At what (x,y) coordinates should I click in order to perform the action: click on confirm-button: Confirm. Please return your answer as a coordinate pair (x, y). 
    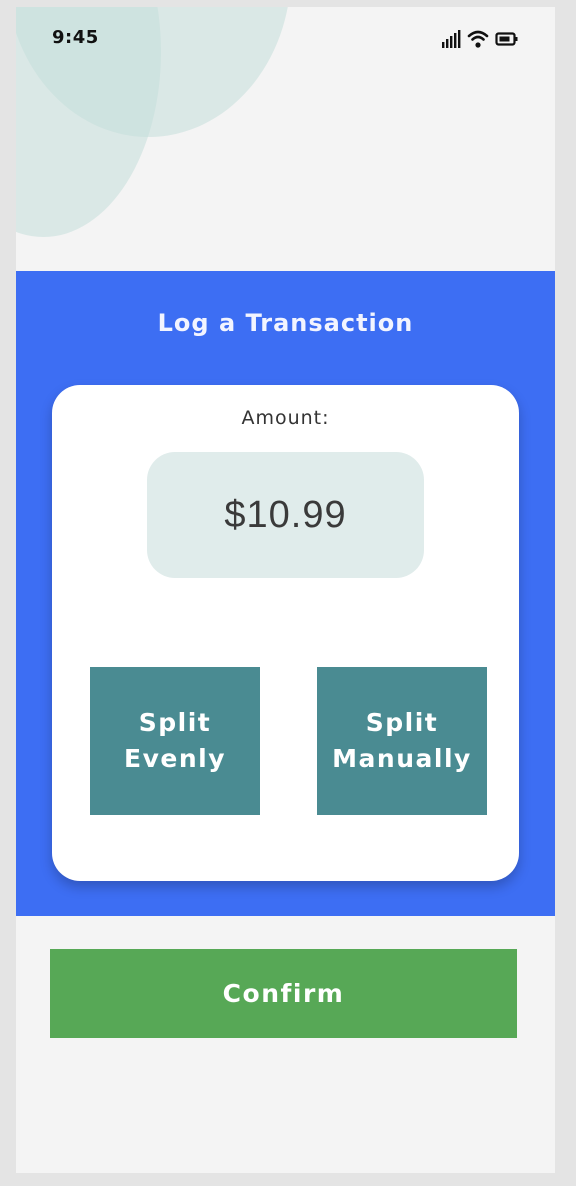
    Looking at the image, I should click on (283, 993).